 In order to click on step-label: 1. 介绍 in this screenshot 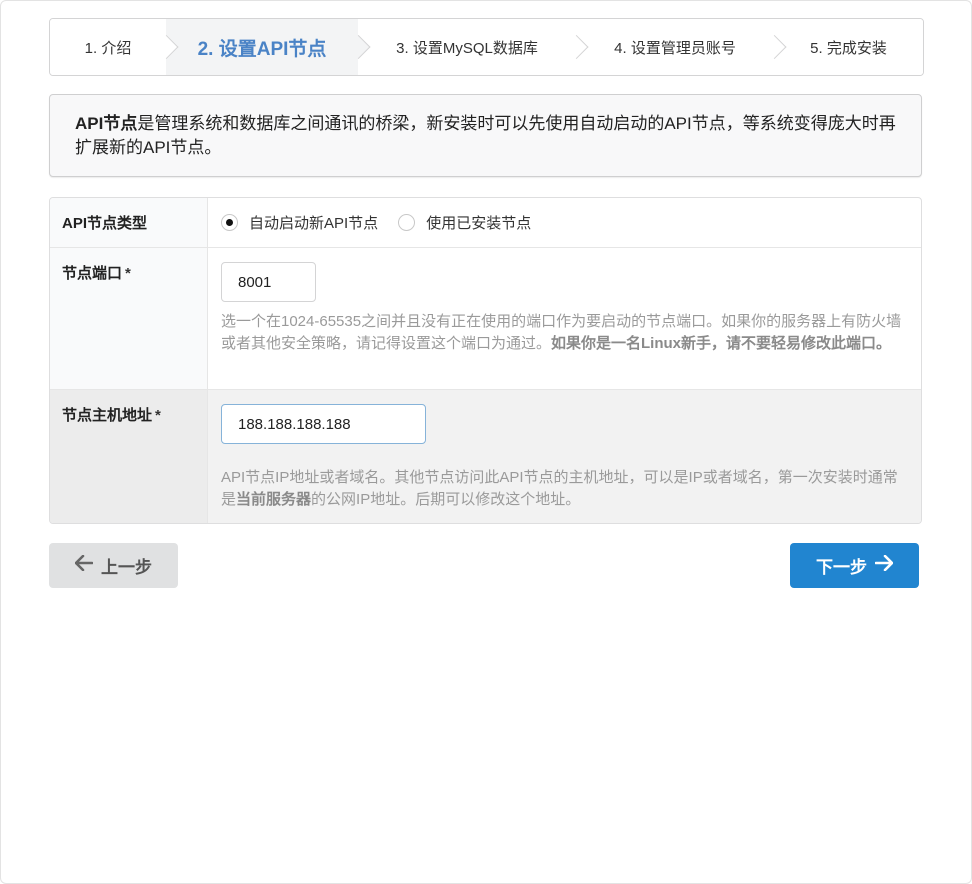, I will do `click(108, 48)`.